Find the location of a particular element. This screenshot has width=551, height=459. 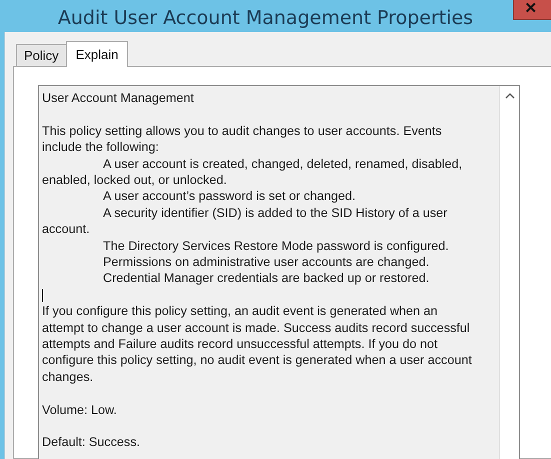

event-item: A user account’s password is set or changed. is located at coordinates (229, 196).